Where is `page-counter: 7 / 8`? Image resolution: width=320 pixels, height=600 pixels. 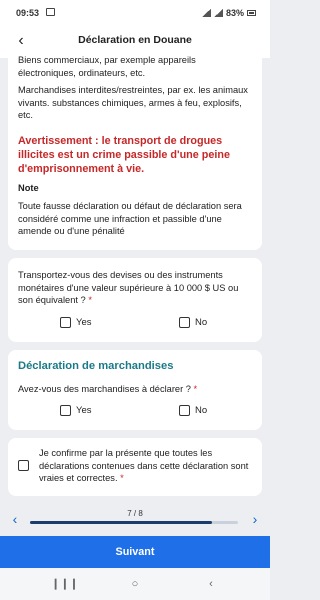
page-counter: 7 / 8 is located at coordinates (135, 513).